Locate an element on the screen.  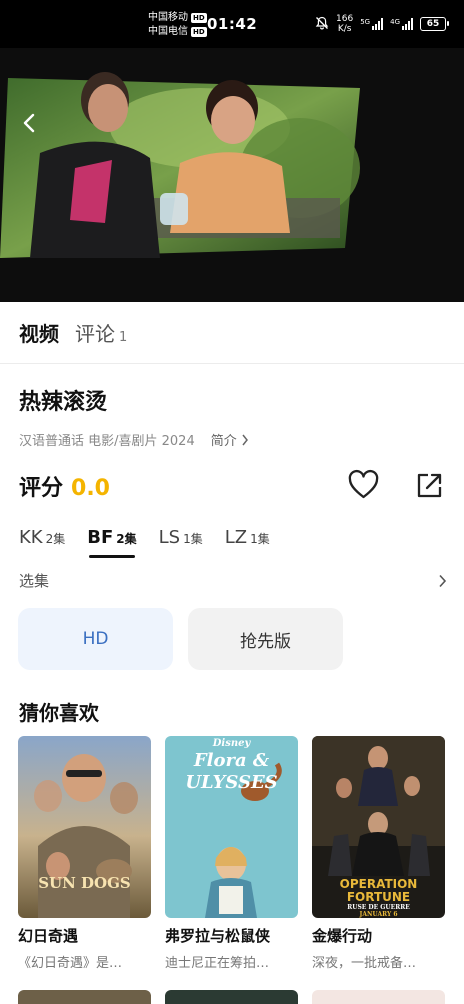
poster-title: Flora & ULYSSES is located at coordinates (231, 771).